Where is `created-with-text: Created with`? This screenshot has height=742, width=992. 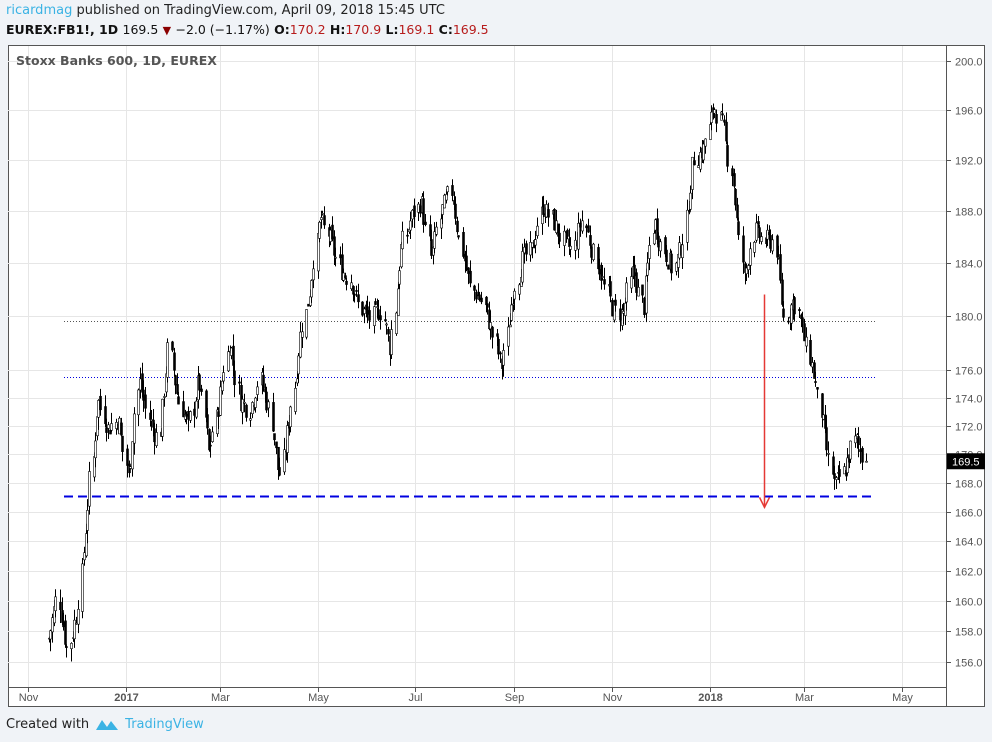
created-with-text: Created with is located at coordinates (48, 724).